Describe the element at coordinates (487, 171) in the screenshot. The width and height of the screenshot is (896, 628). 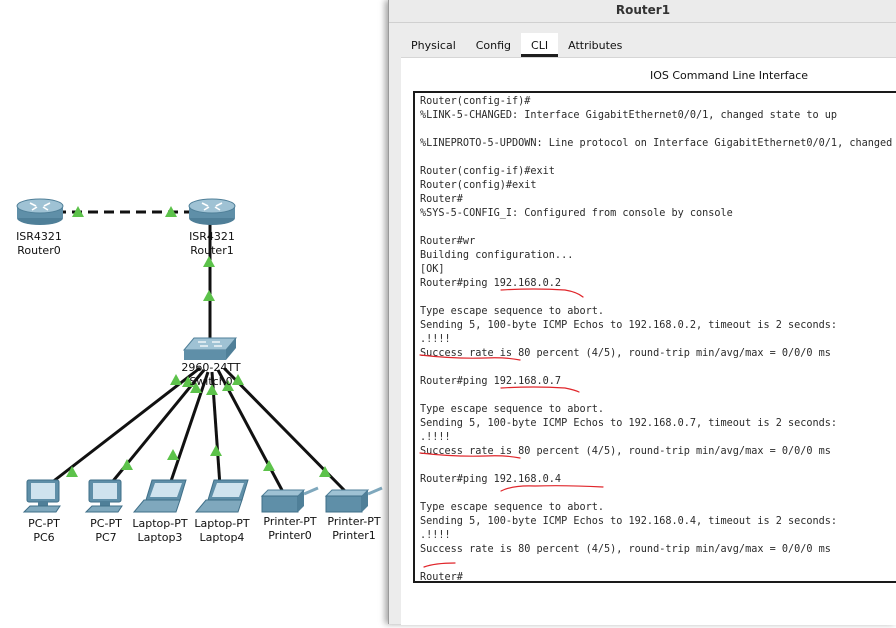
I see `terminal-line: Router(config-if)#exit` at that location.